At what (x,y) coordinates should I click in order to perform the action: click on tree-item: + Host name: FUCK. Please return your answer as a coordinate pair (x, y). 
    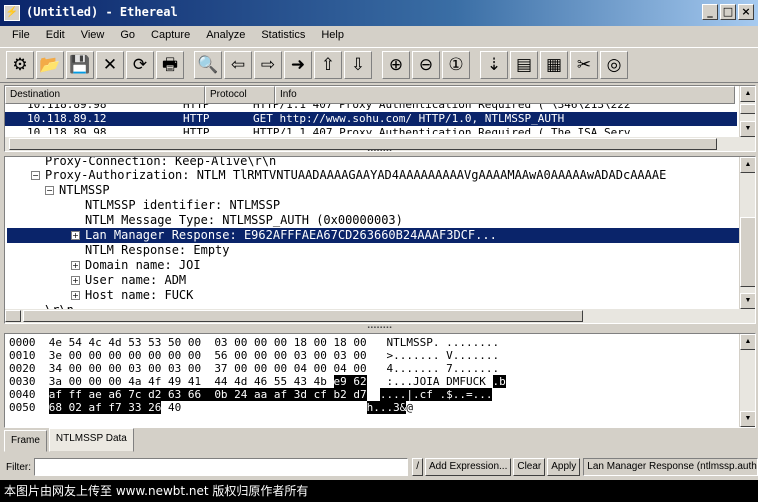
    Looking at the image, I should click on (132, 295).